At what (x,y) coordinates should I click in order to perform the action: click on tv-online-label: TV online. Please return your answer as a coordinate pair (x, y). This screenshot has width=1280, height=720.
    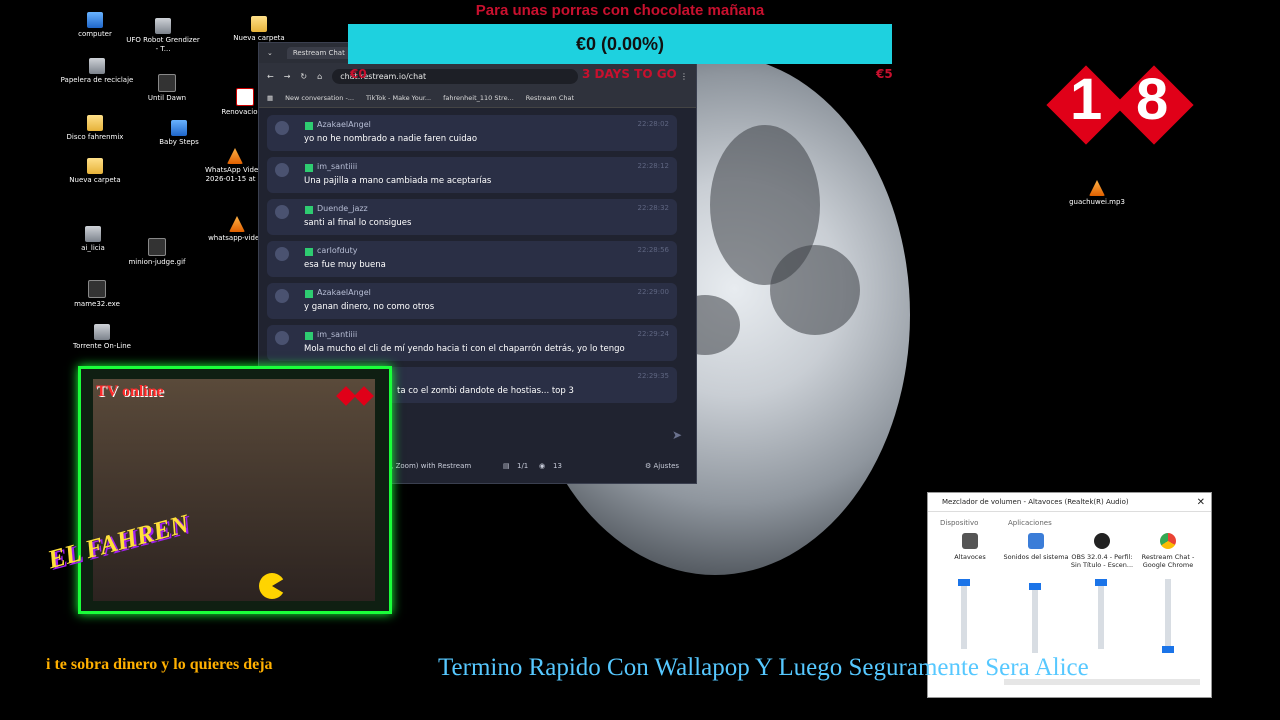
    Looking at the image, I should click on (130, 391).